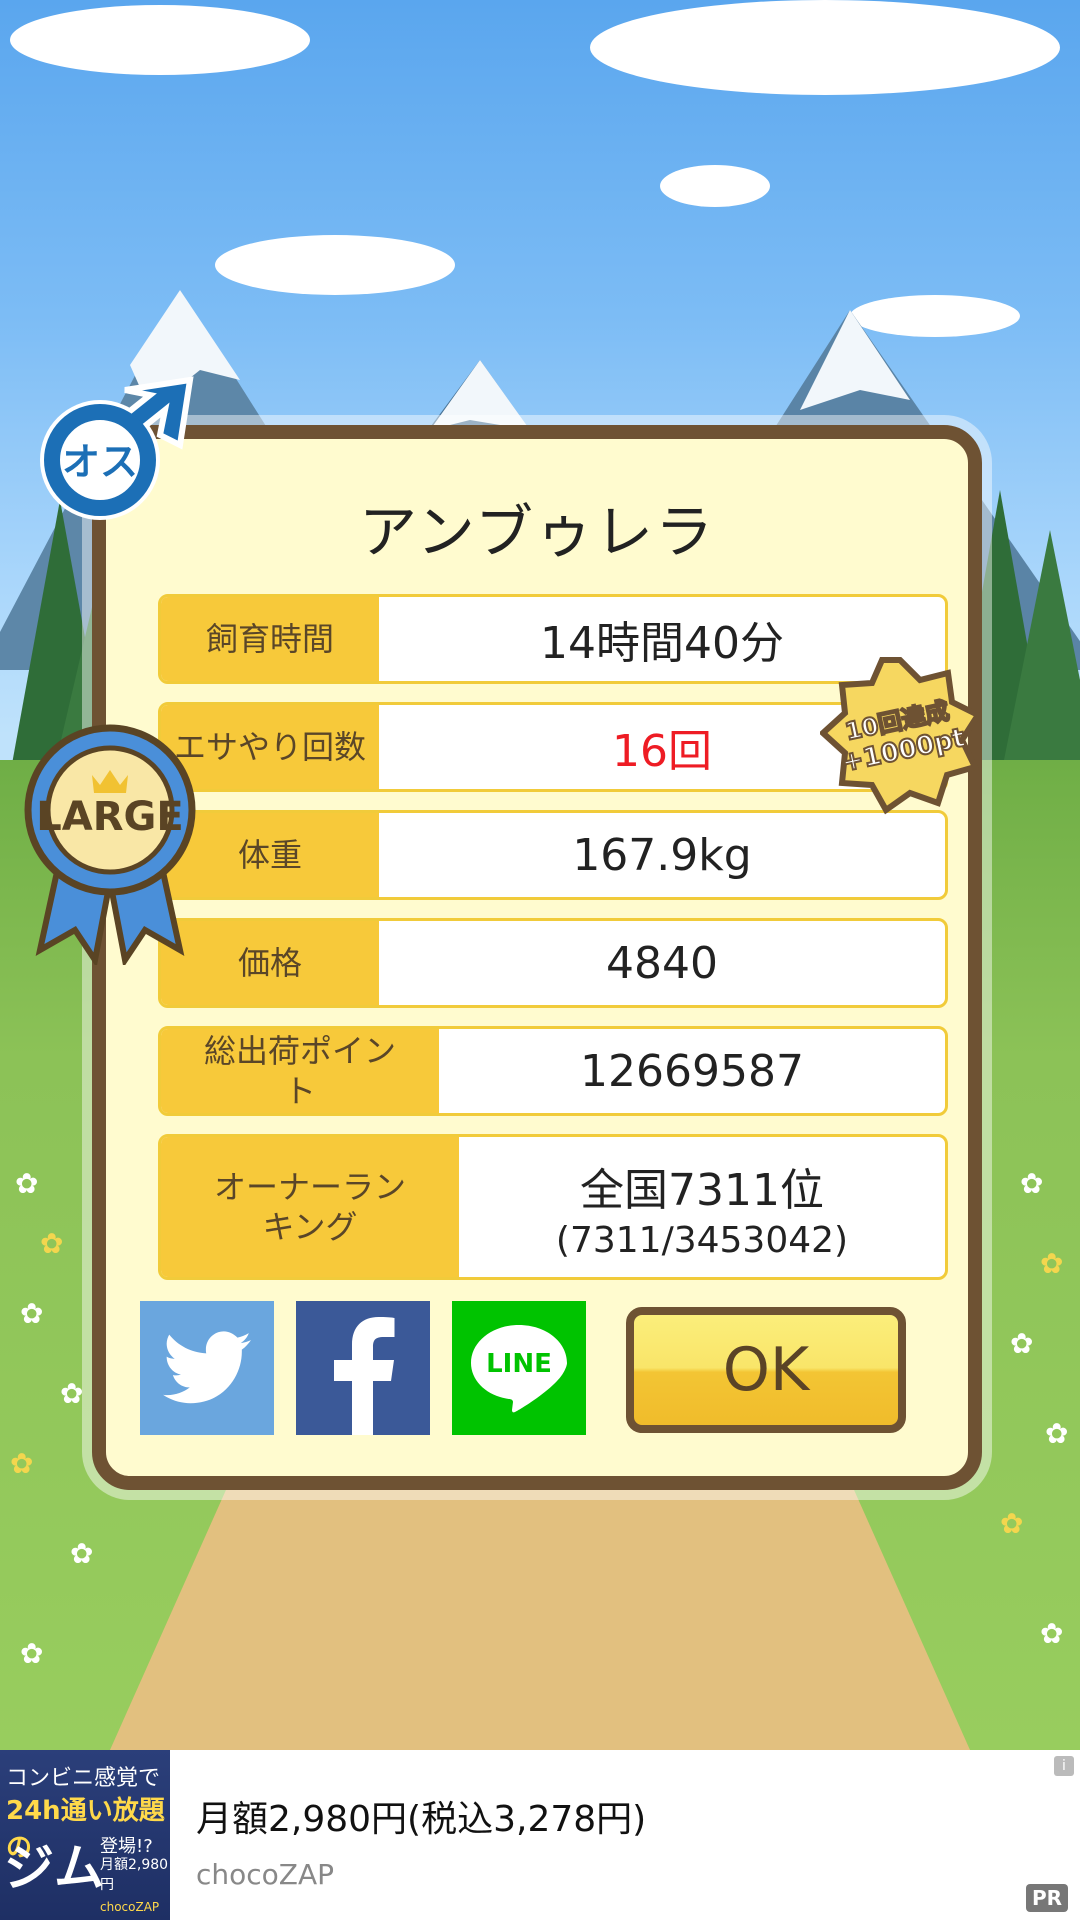 Image resolution: width=1080 pixels, height=1920 pixels. I want to click on male-gender-badge: オス, so click(117, 448).